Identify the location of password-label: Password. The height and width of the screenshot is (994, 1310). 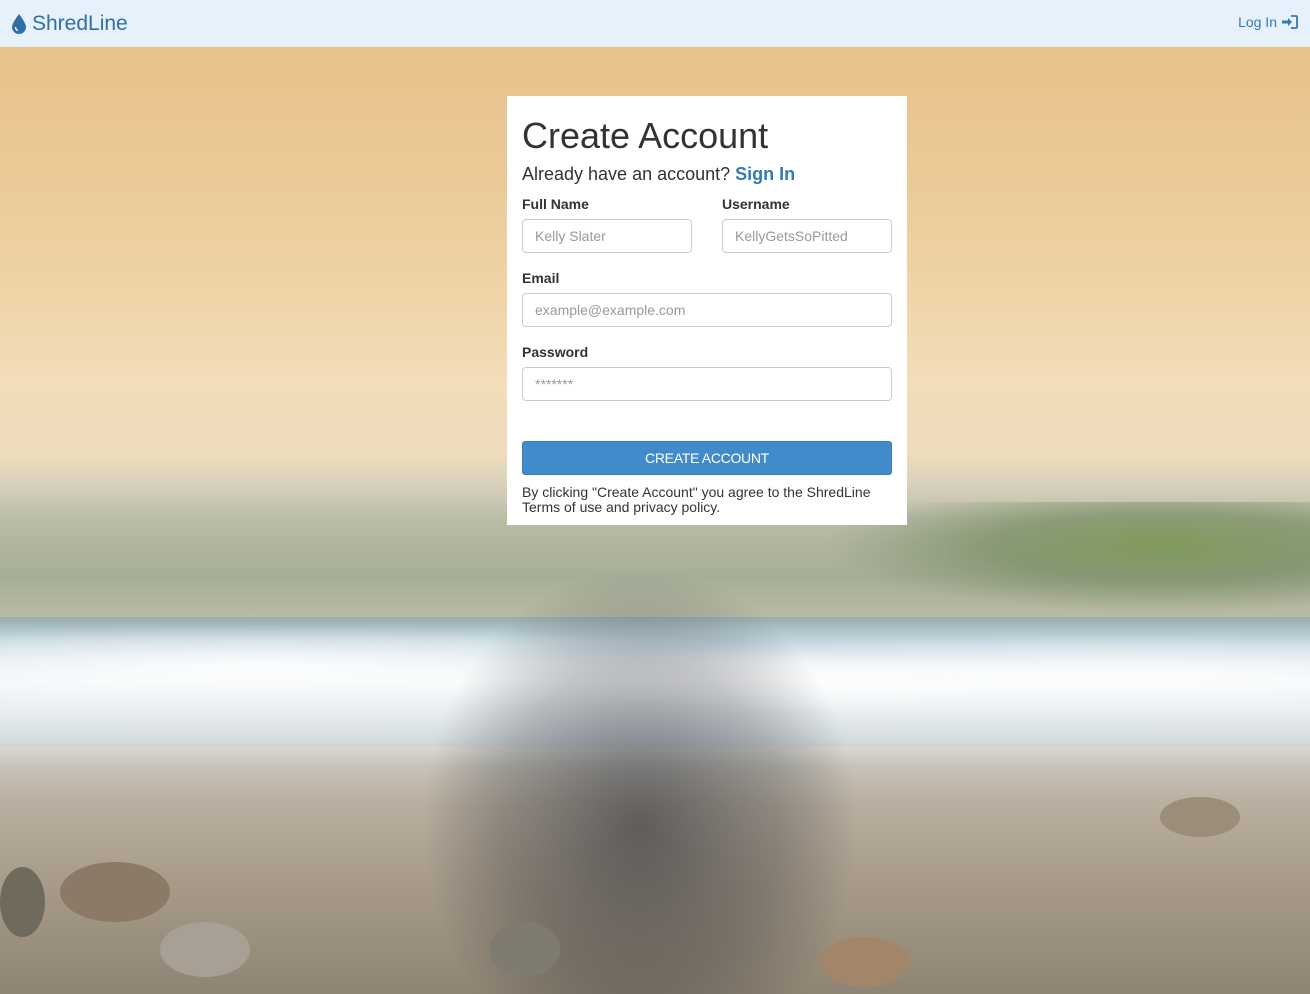
(555, 352).